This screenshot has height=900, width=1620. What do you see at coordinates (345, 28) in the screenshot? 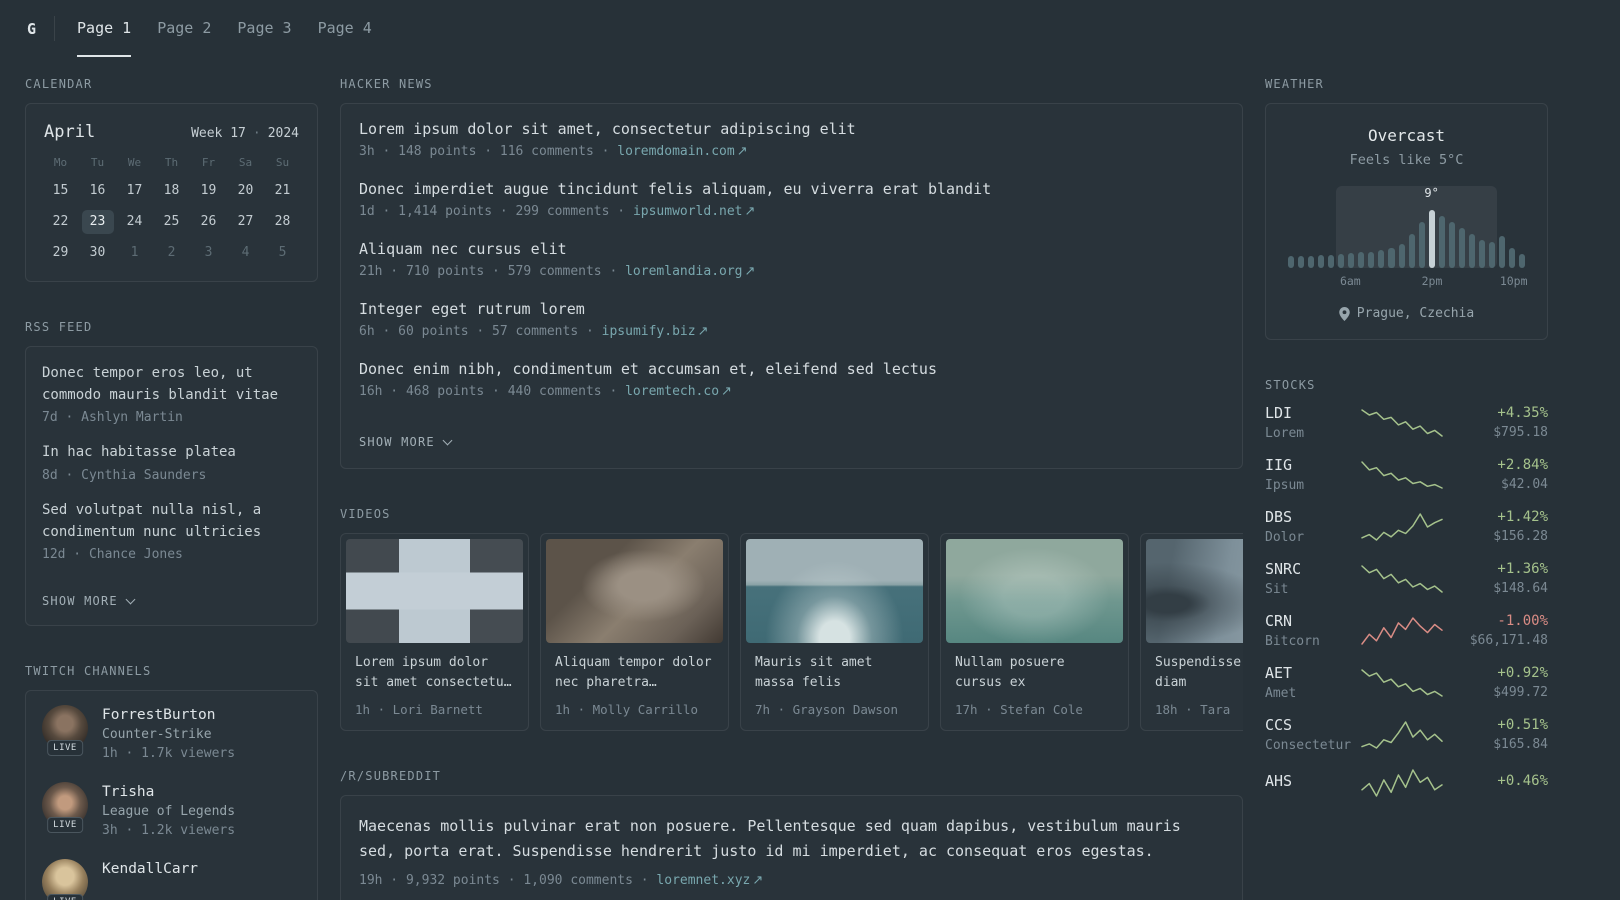
I see `tab-page-4: Page 4` at bounding box center [345, 28].